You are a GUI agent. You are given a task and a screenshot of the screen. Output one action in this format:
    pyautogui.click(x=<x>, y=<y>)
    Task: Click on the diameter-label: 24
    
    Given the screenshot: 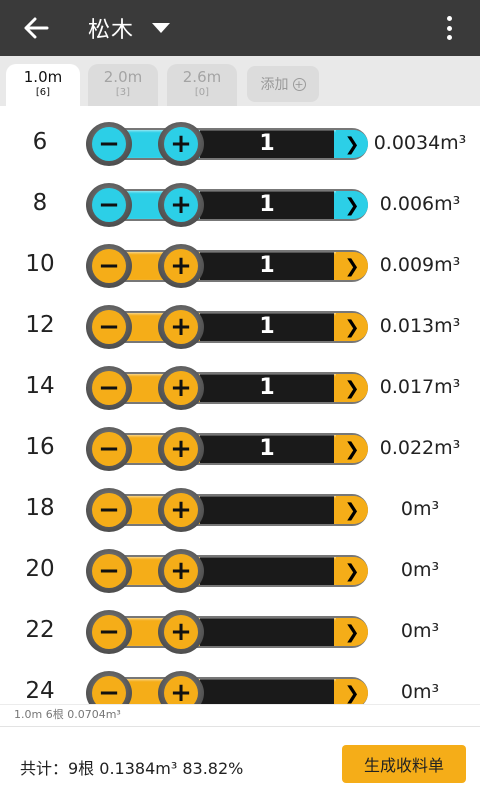 What is the action you would take?
    pyautogui.click(x=40, y=691)
    